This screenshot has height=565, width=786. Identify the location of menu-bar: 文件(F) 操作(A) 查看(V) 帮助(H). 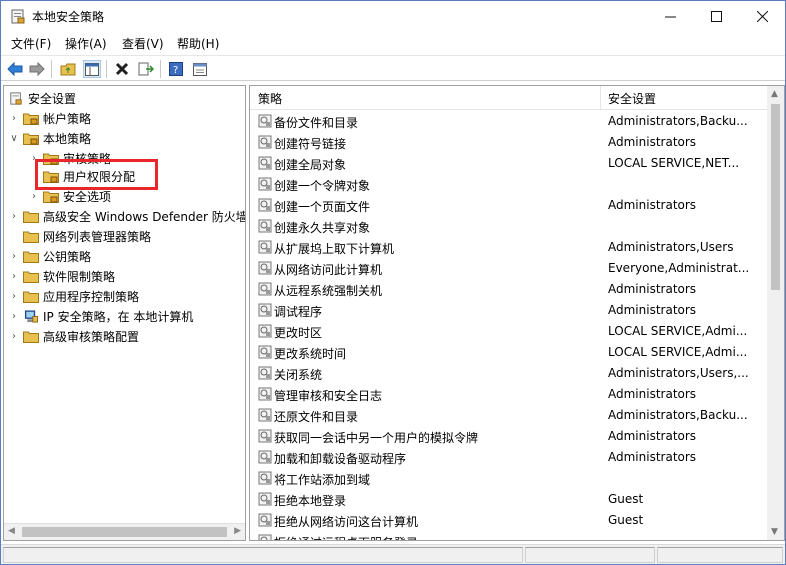
(393, 43).